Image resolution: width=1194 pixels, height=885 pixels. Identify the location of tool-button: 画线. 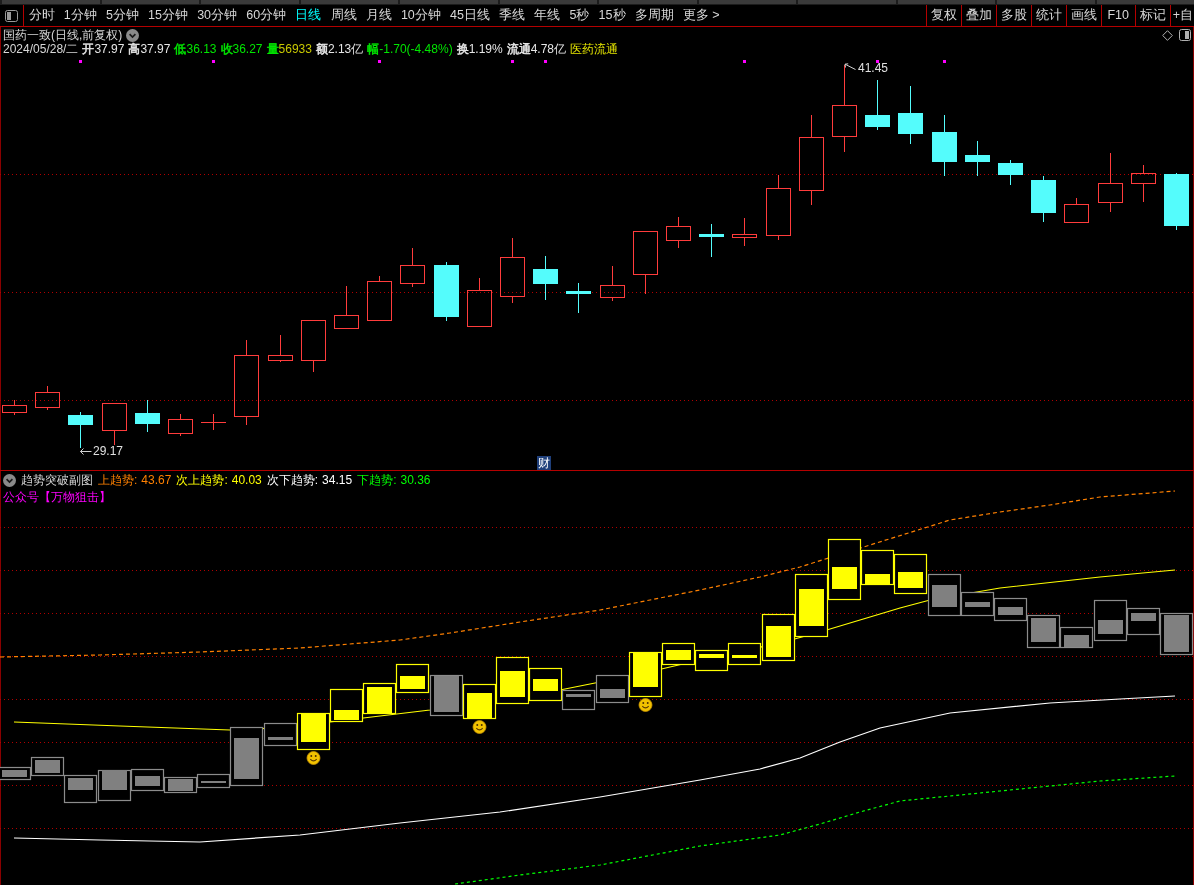
(1083, 15).